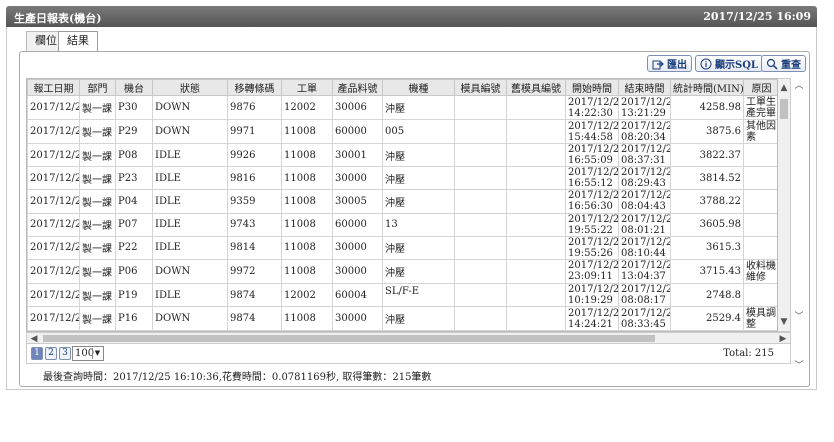 The height and width of the screenshot is (442, 834). I want to click on export-button: 匯出, so click(669, 63).